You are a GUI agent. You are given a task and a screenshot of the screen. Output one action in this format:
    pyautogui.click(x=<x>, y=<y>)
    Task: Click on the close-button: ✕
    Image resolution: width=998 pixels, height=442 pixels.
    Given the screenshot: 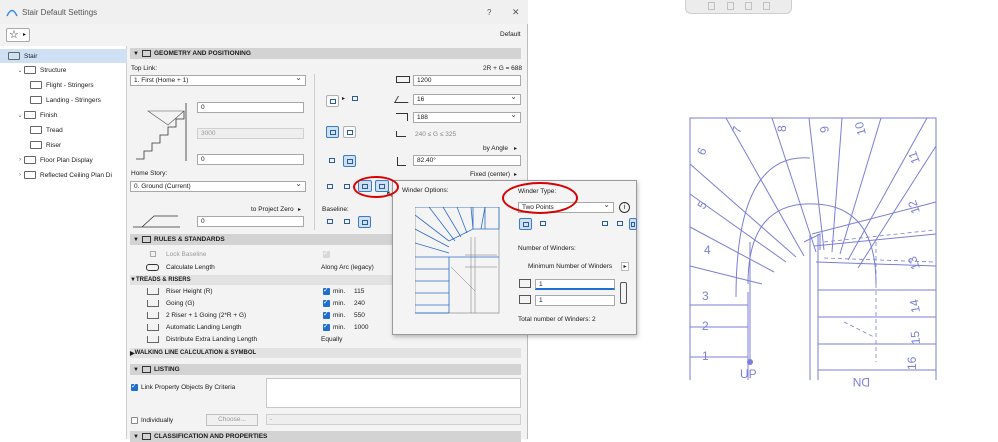 What is the action you would take?
    pyautogui.click(x=516, y=12)
    